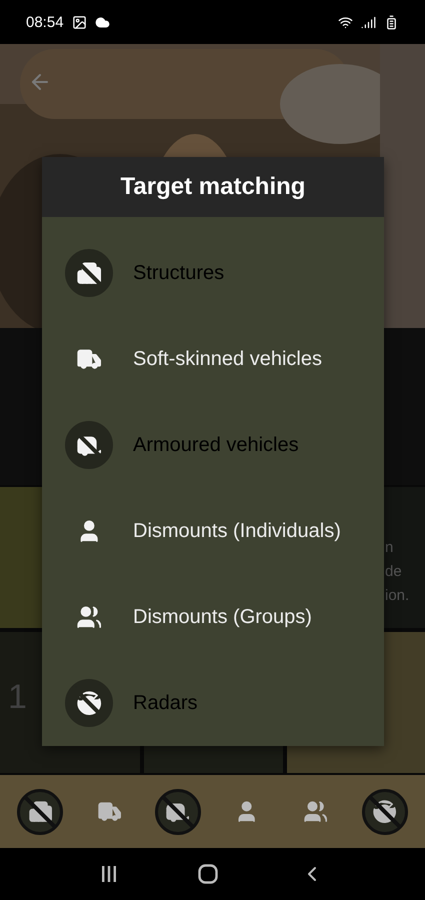 This screenshot has width=425, height=900. What do you see at coordinates (213, 359) in the screenshot?
I see `filter-option: Soft-skinned vehicles` at bounding box center [213, 359].